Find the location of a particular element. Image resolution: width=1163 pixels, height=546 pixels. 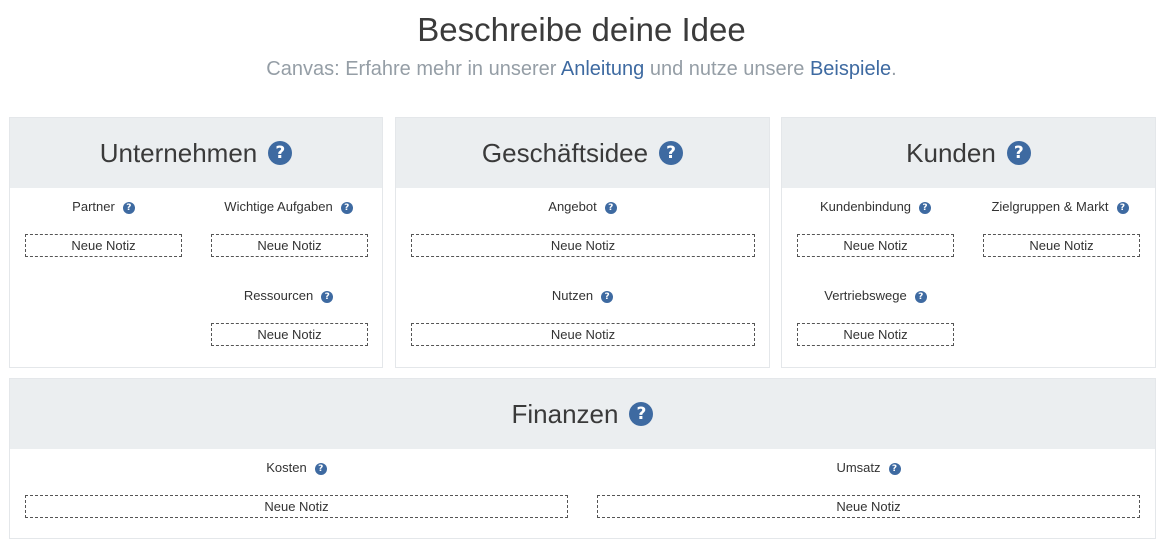

panel-title-kunden: Kunden is located at coordinates (951, 152).